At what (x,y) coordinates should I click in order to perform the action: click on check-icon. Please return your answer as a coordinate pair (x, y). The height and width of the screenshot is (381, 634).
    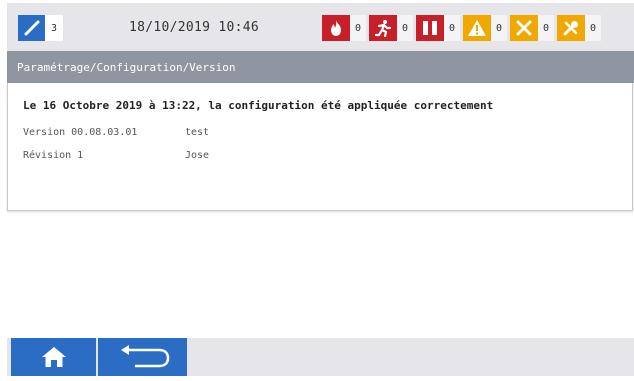
    Looking at the image, I should click on (31, 28).